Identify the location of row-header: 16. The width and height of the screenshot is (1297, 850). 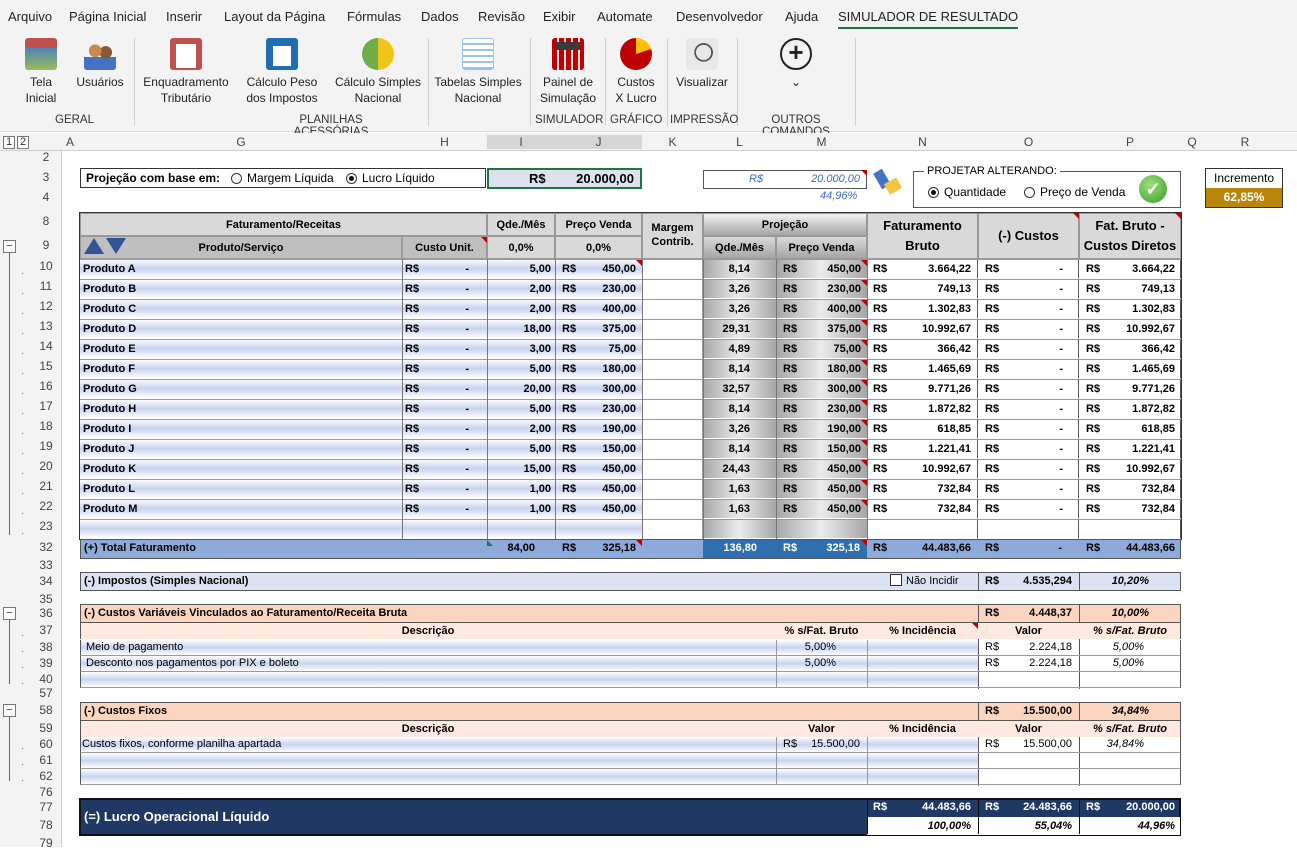
(46, 386).